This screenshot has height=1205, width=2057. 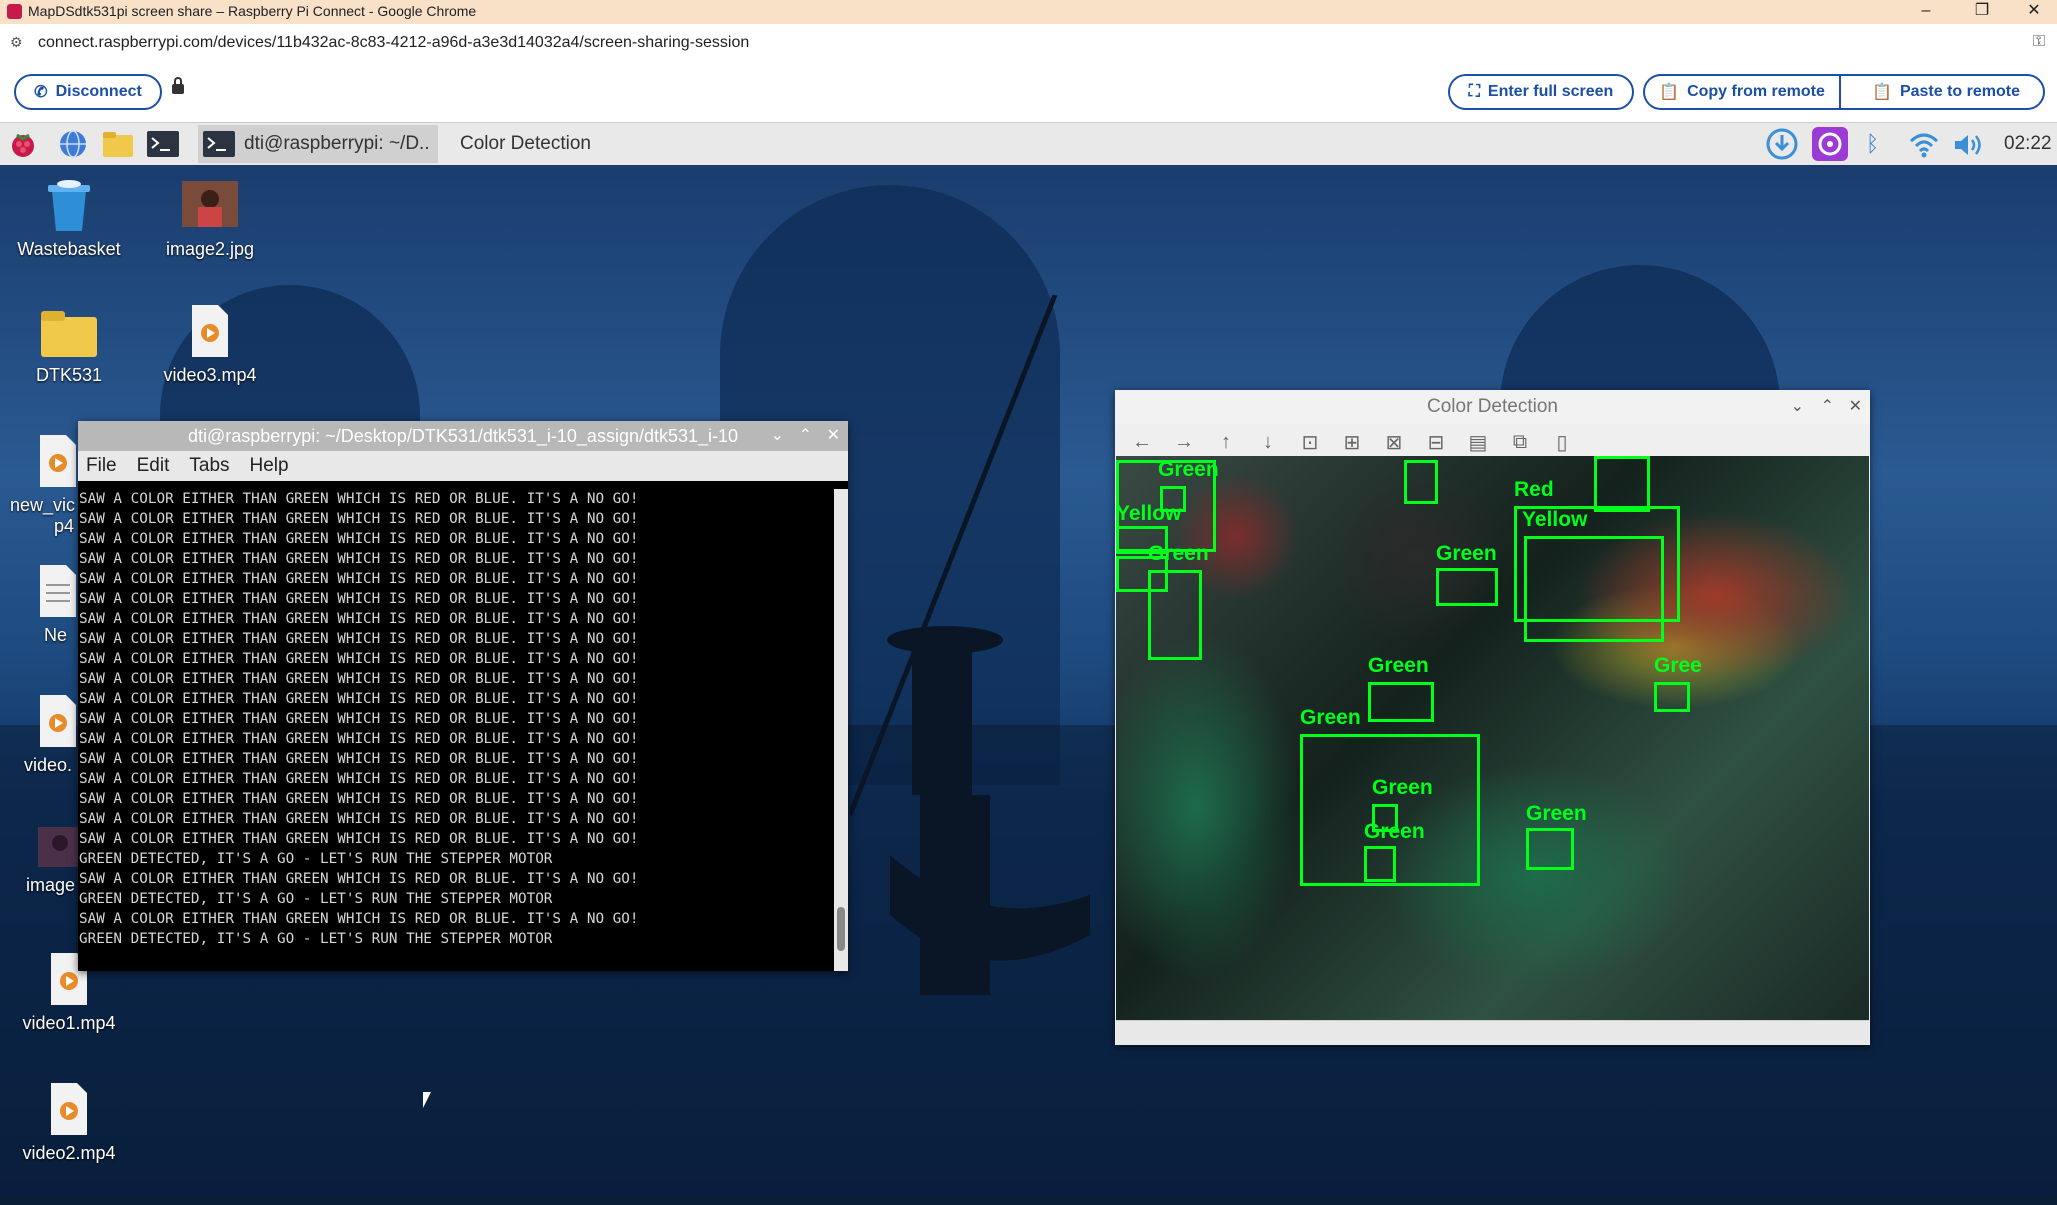 What do you see at coordinates (1478, 442) in the screenshot?
I see `save-image-icon: ▤` at bounding box center [1478, 442].